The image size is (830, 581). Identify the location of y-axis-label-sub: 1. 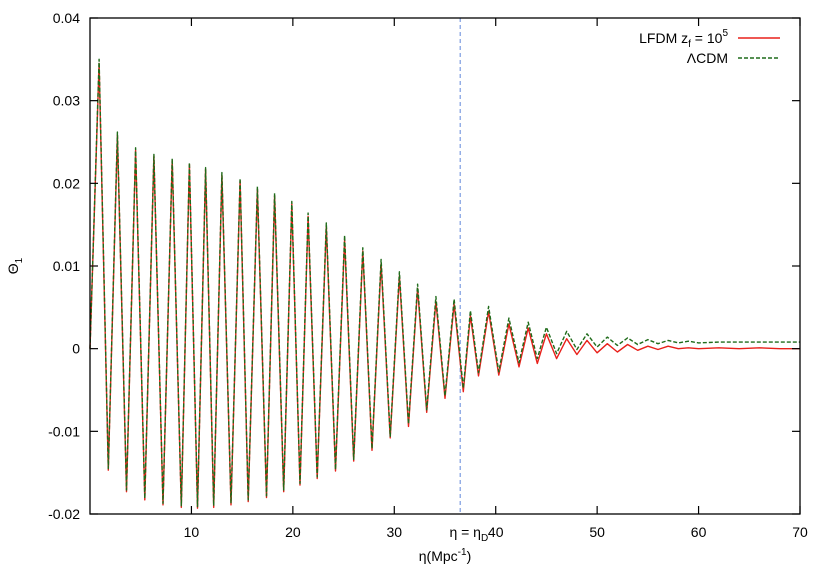
(19, 260).